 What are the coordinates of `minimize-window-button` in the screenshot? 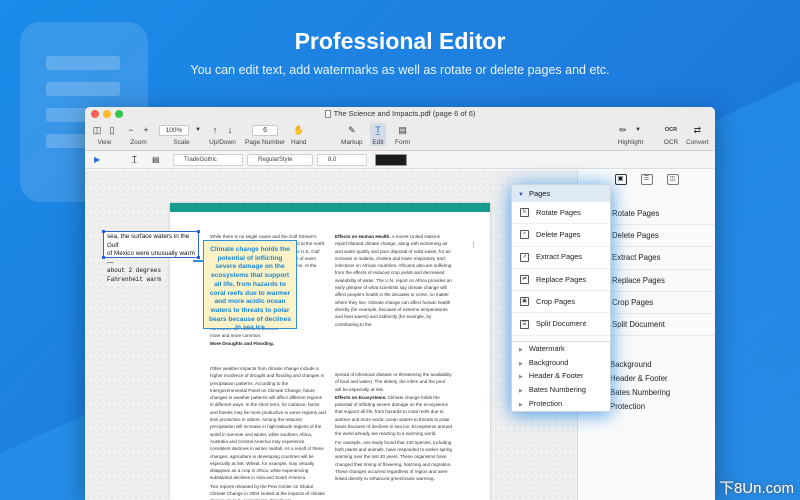 It's located at (107, 114).